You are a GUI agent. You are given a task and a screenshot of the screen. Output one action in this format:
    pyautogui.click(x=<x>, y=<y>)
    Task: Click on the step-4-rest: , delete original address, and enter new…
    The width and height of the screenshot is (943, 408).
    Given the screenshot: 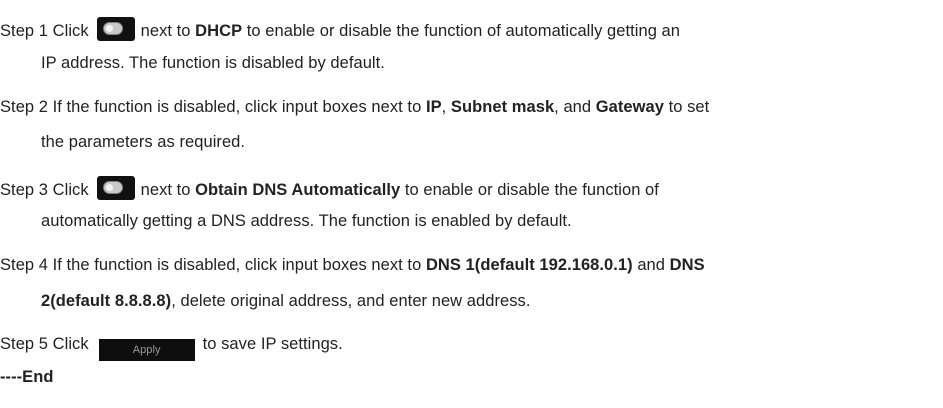 What is the action you would take?
    pyautogui.click(x=351, y=301)
    